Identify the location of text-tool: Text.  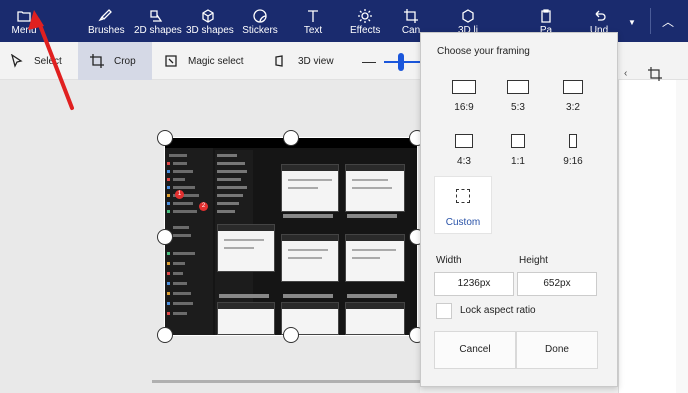
(313, 21).